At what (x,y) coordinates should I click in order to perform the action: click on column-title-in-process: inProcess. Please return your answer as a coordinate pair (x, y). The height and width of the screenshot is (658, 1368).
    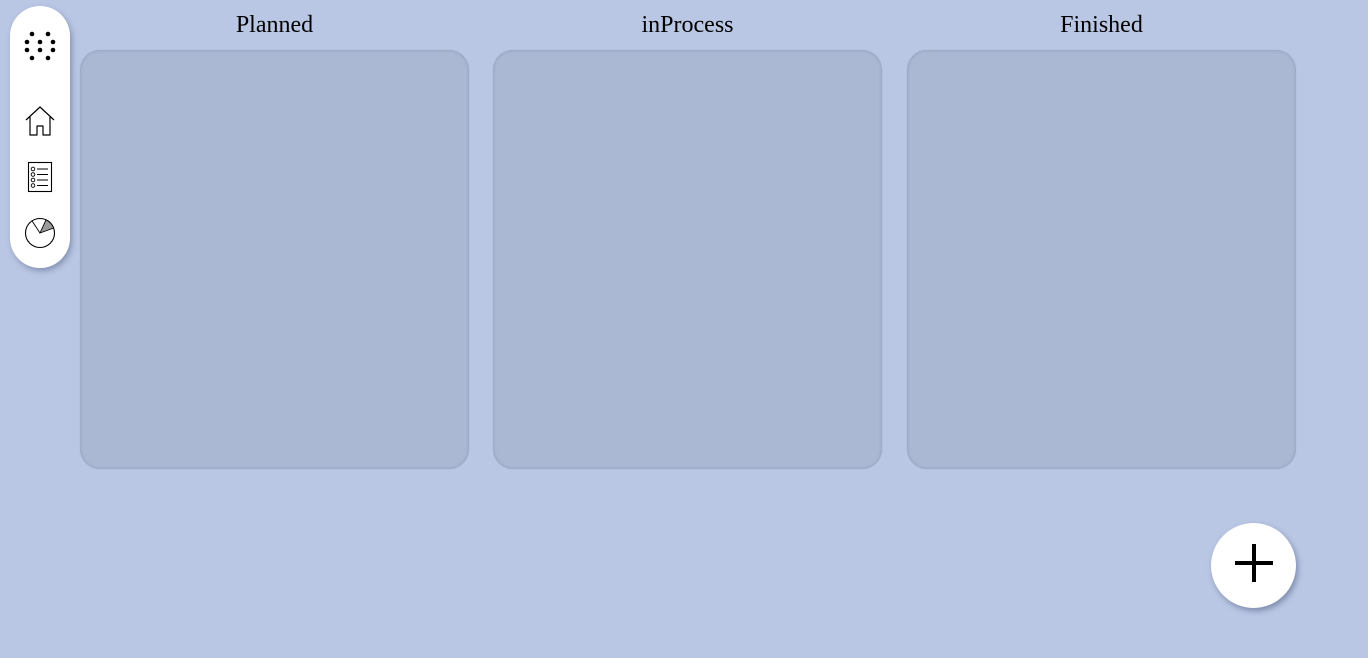
    Looking at the image, I should click on (687, 25).